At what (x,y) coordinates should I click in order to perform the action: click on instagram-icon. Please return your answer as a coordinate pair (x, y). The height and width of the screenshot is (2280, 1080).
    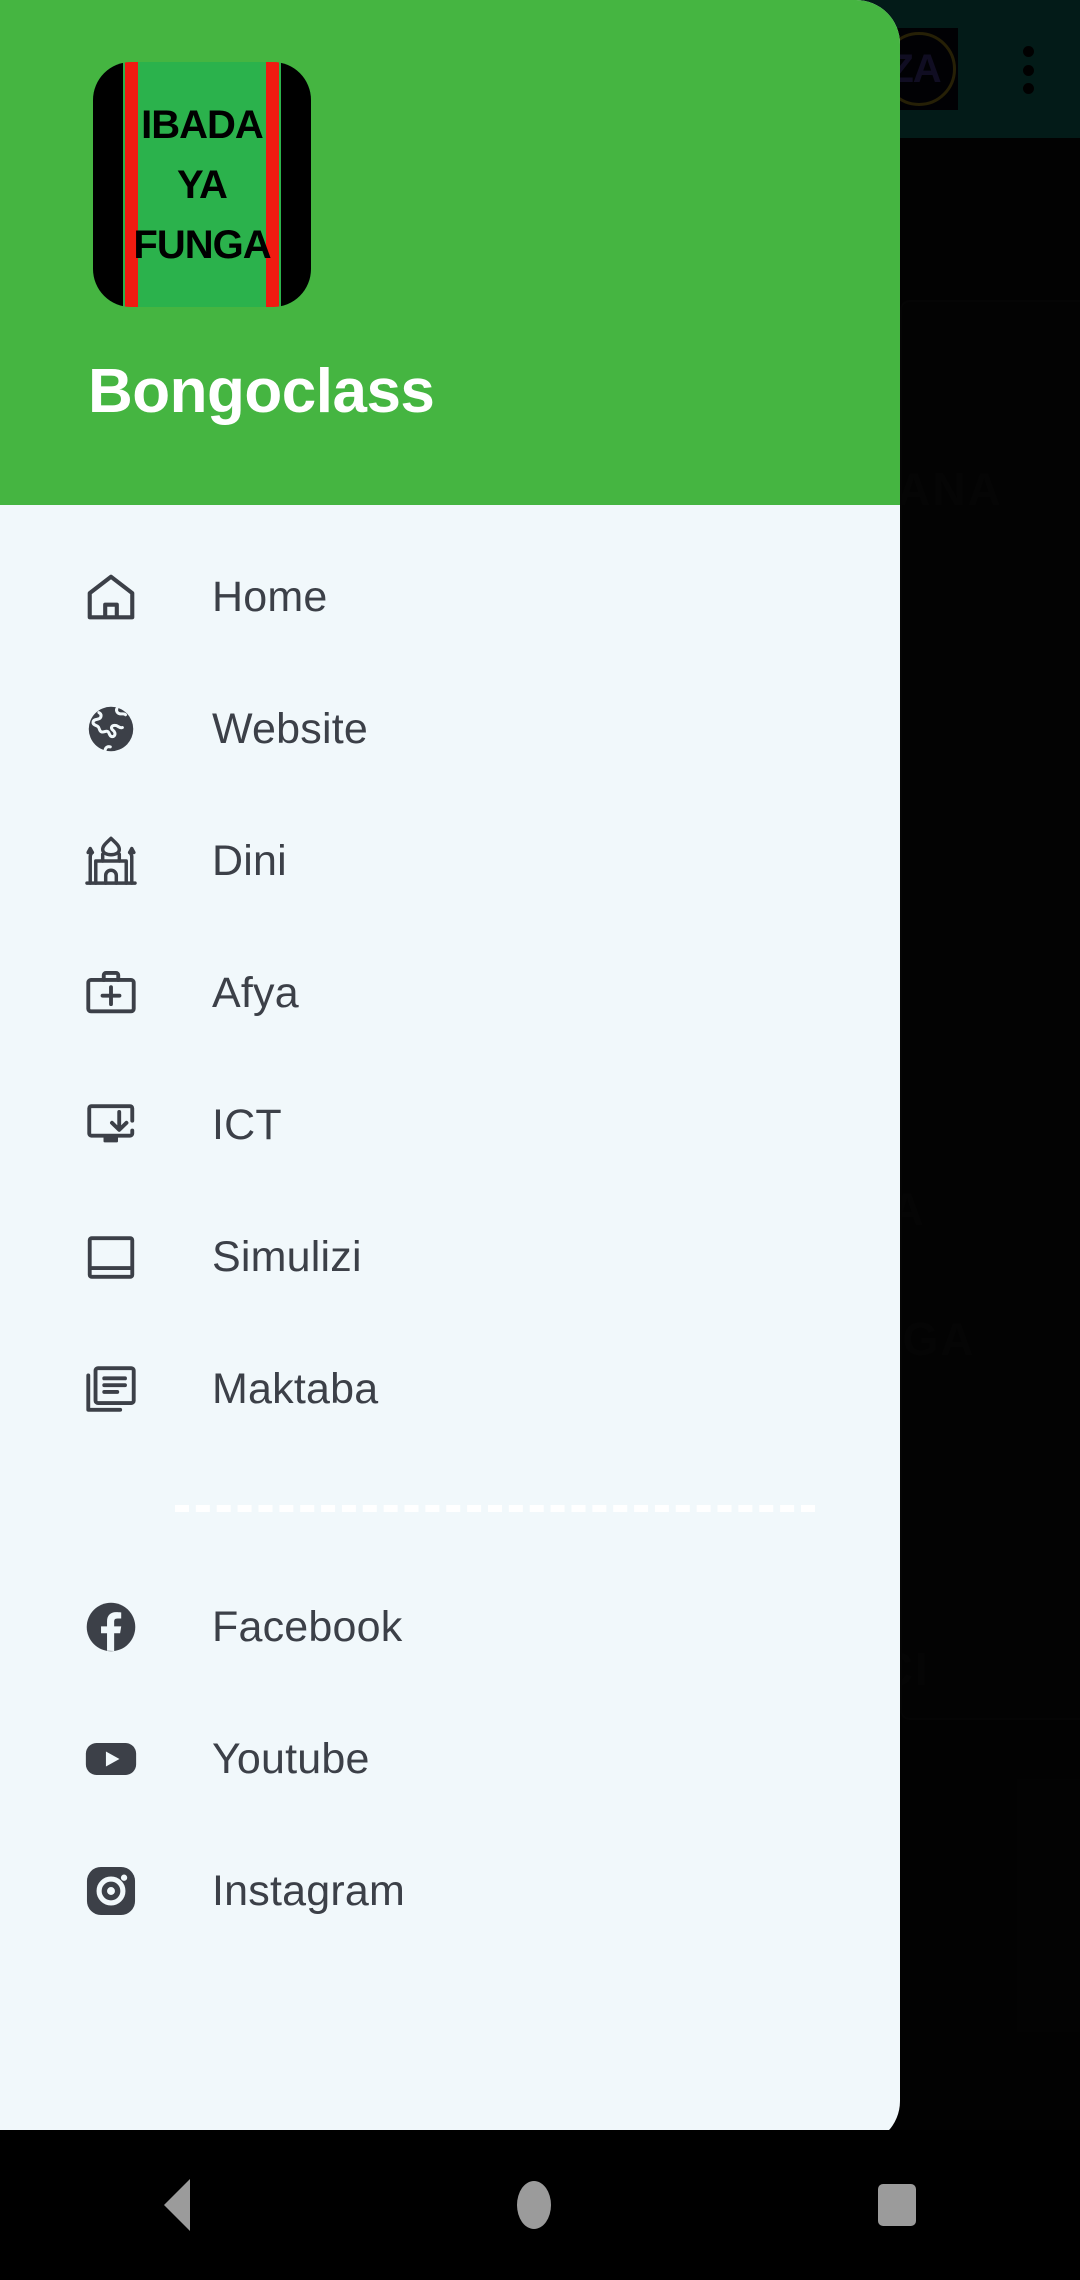
    Looking at the image, I should click on (111, 1891).